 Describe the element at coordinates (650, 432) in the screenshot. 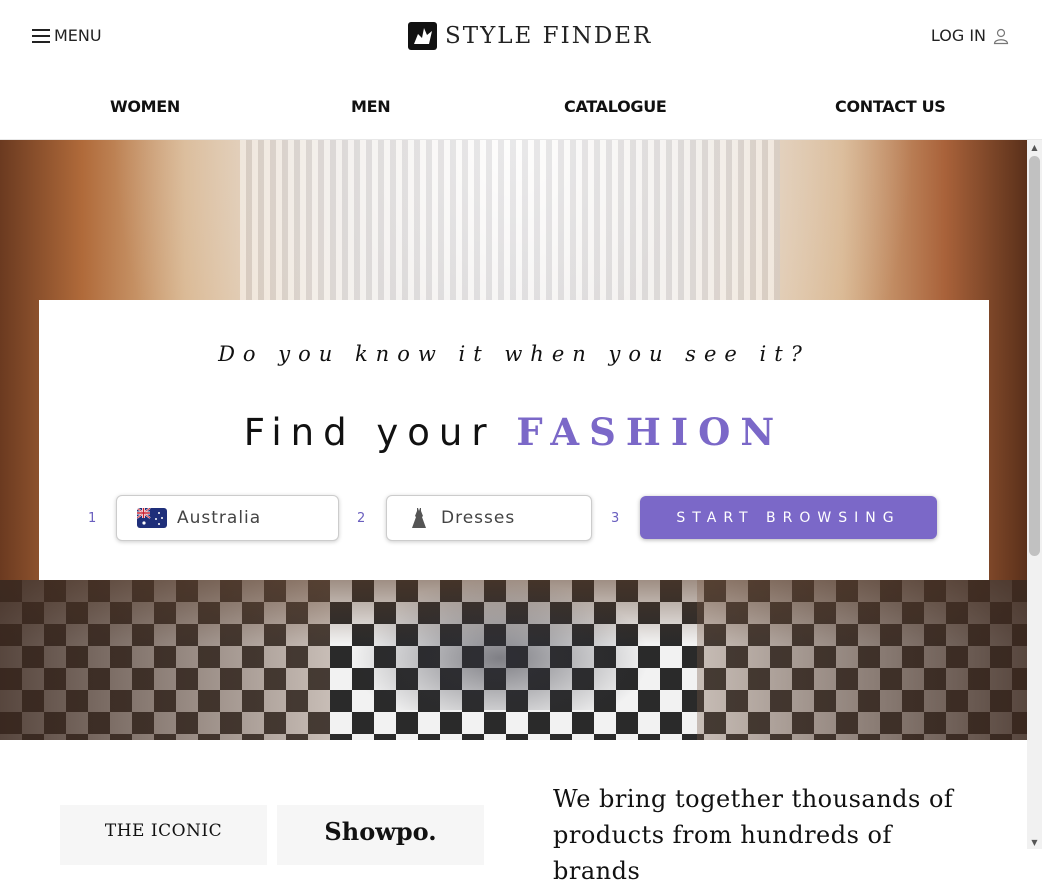

I see `headline-accent: FASHION` at that location.